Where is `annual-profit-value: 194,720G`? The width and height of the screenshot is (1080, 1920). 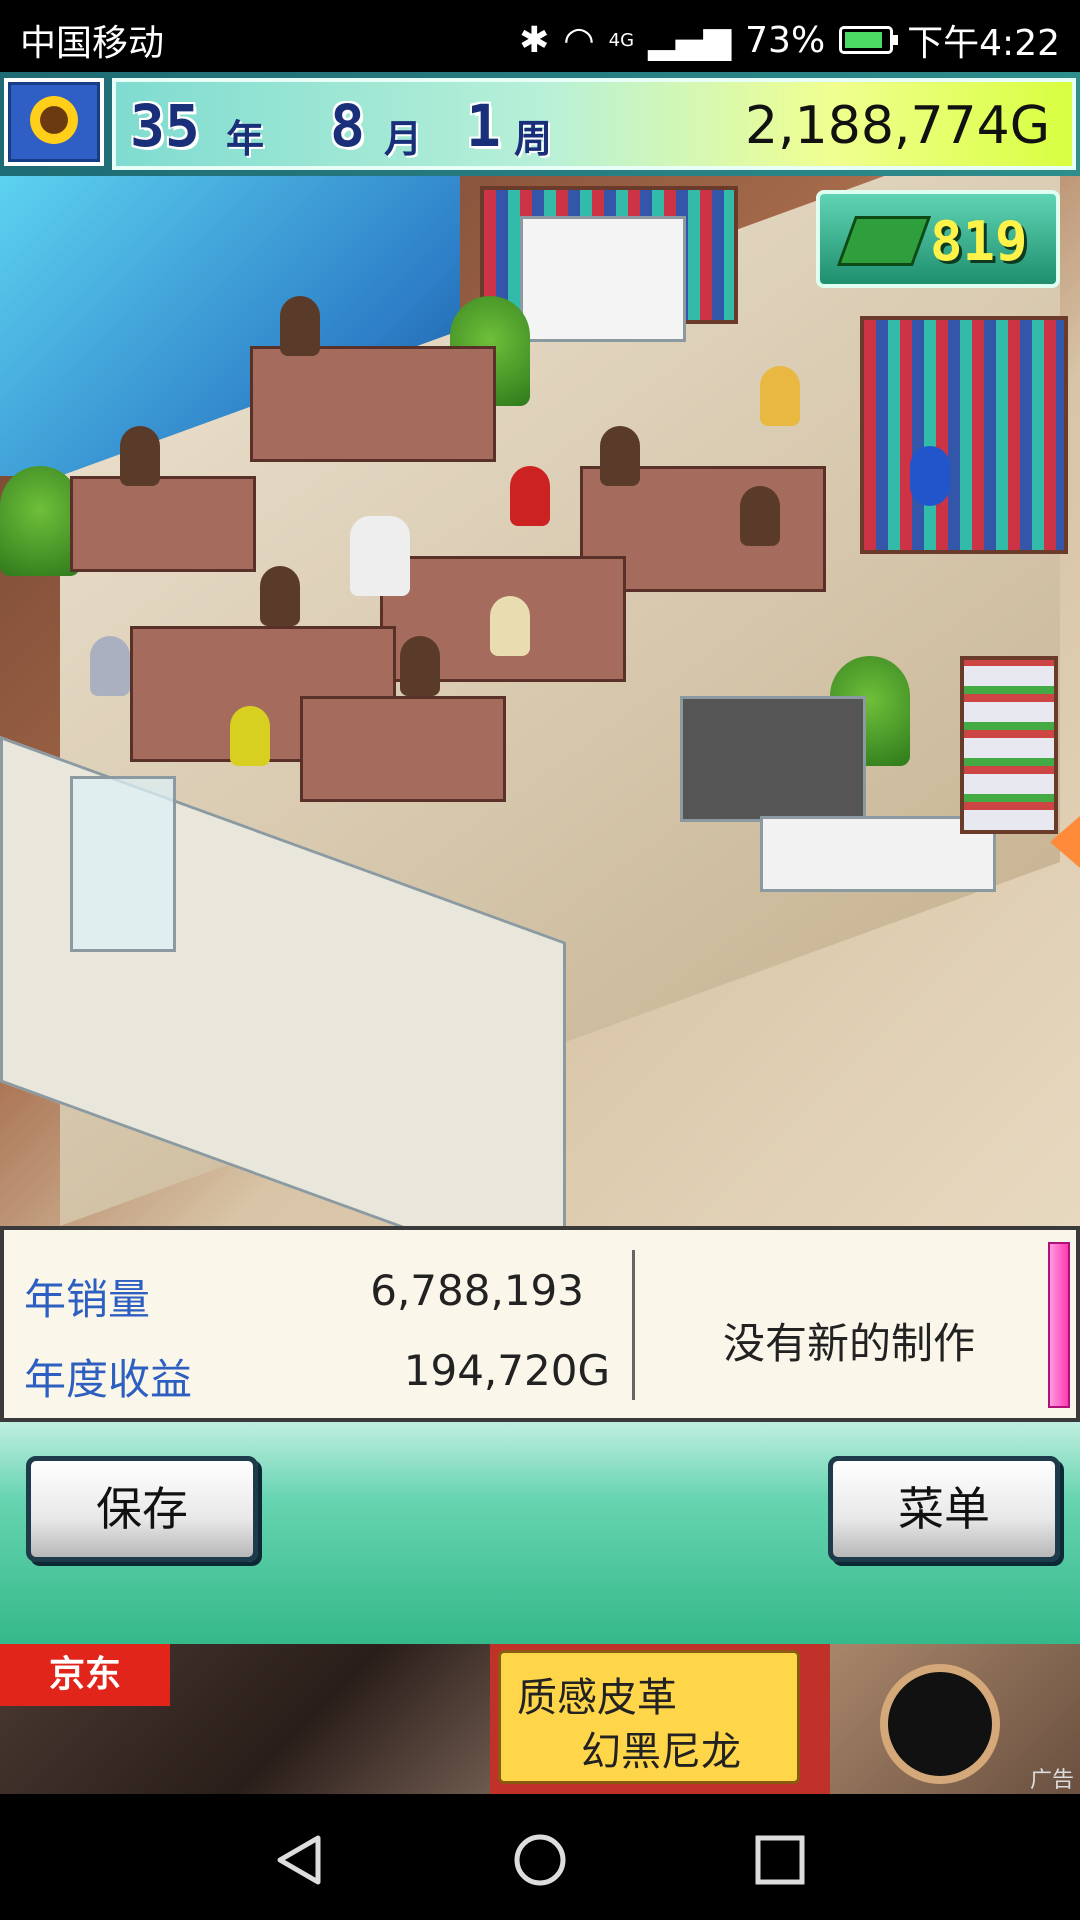
annual-profit-value: 194,720G is located at coordinates (506, 1370).